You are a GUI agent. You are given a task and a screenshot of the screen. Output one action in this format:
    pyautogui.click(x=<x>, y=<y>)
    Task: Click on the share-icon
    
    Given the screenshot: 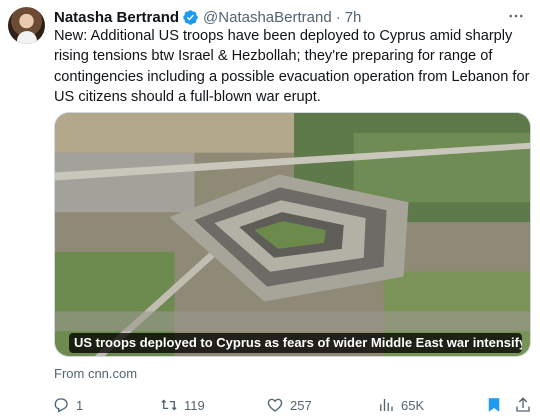 What is the action you would take?
    pyautogui.click(x=523, y=404)
    